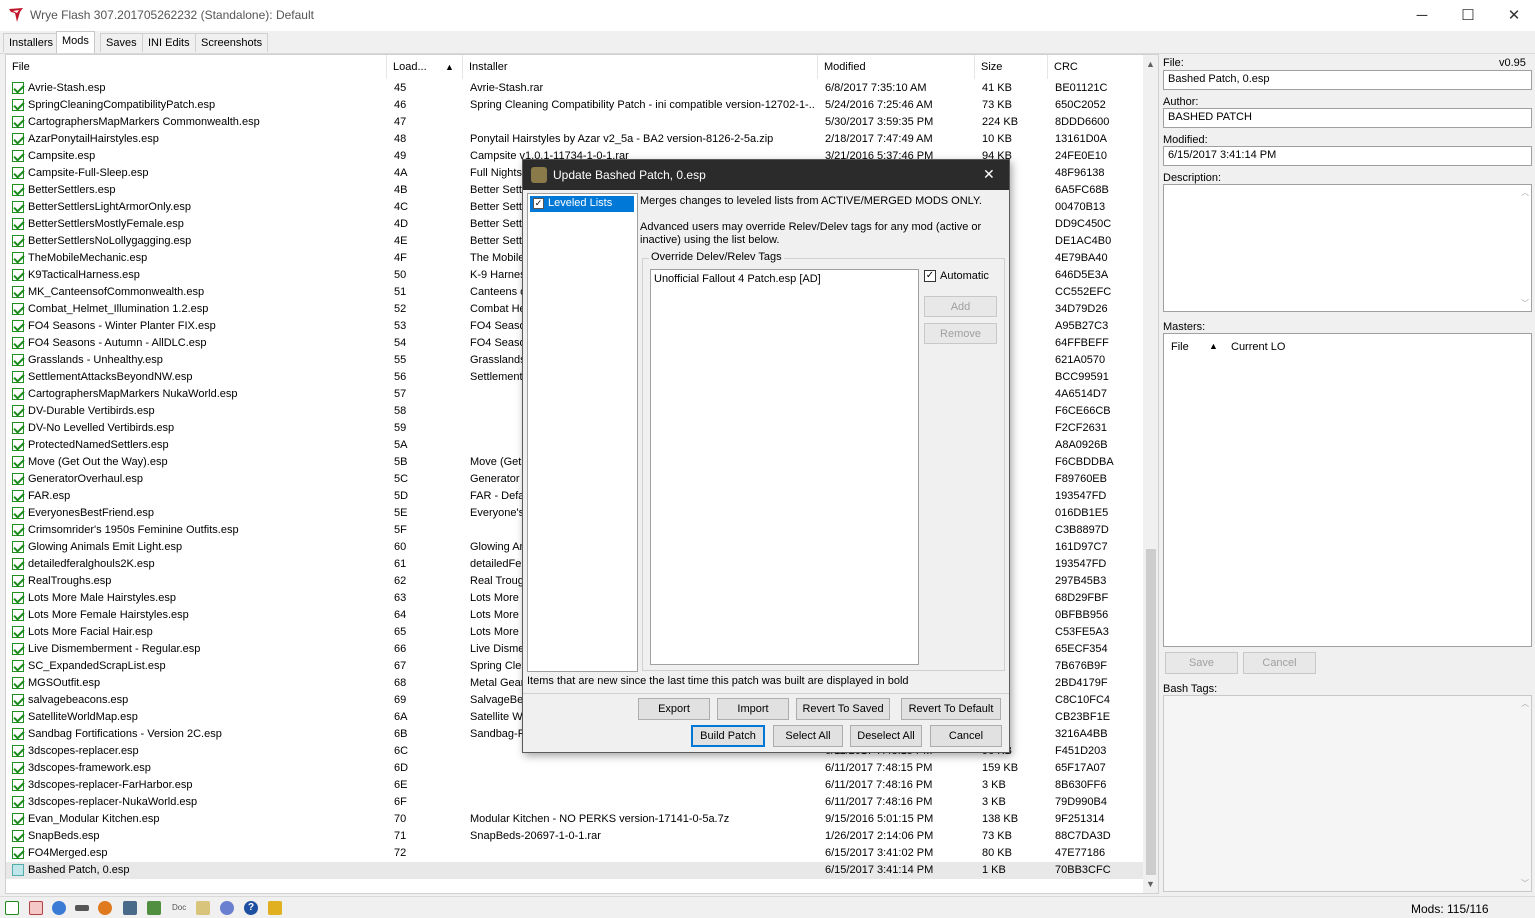 The image size is (1535, 918). I want to click on revert-to-default-button: Revert To Default, so click(951, 709).